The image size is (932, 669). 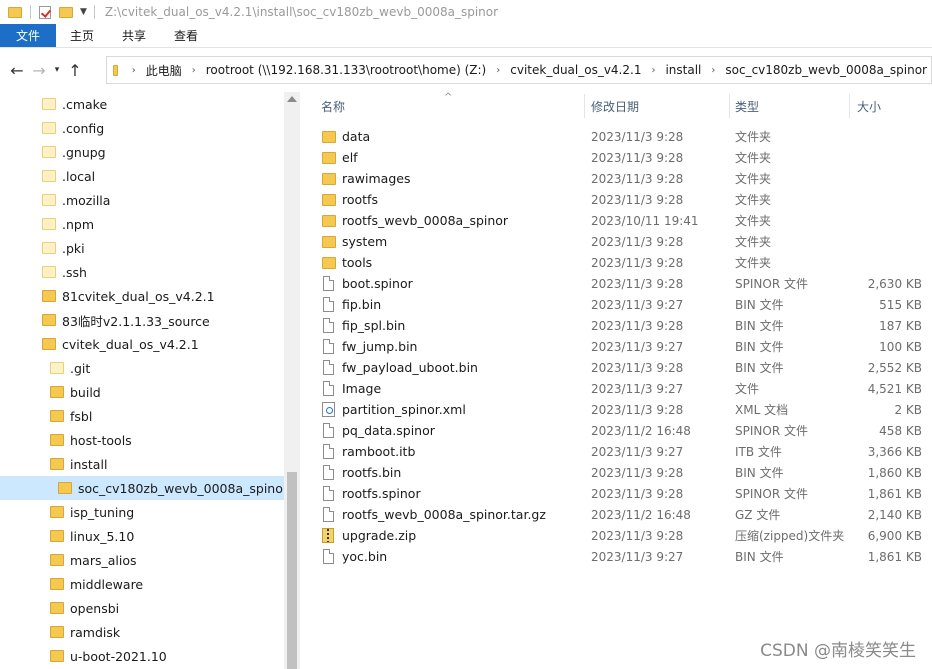 I want to click on file-name-cell: yoc.bin, so click(x=354, y=556).